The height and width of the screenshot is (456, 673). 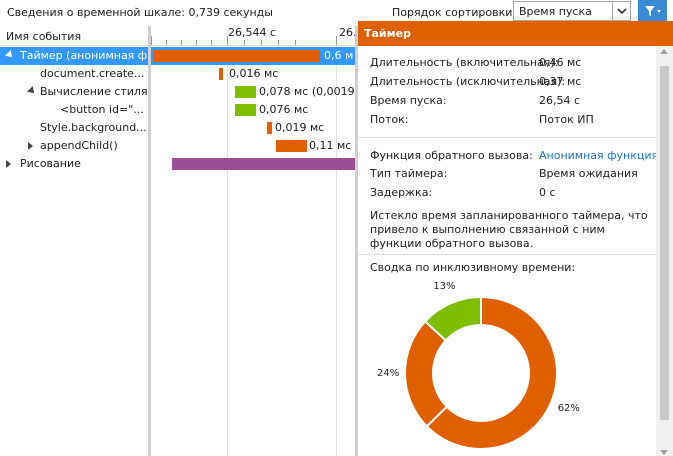 I want to click on tree-row-label: Вычисление стиля, so click(x=94, y=91).